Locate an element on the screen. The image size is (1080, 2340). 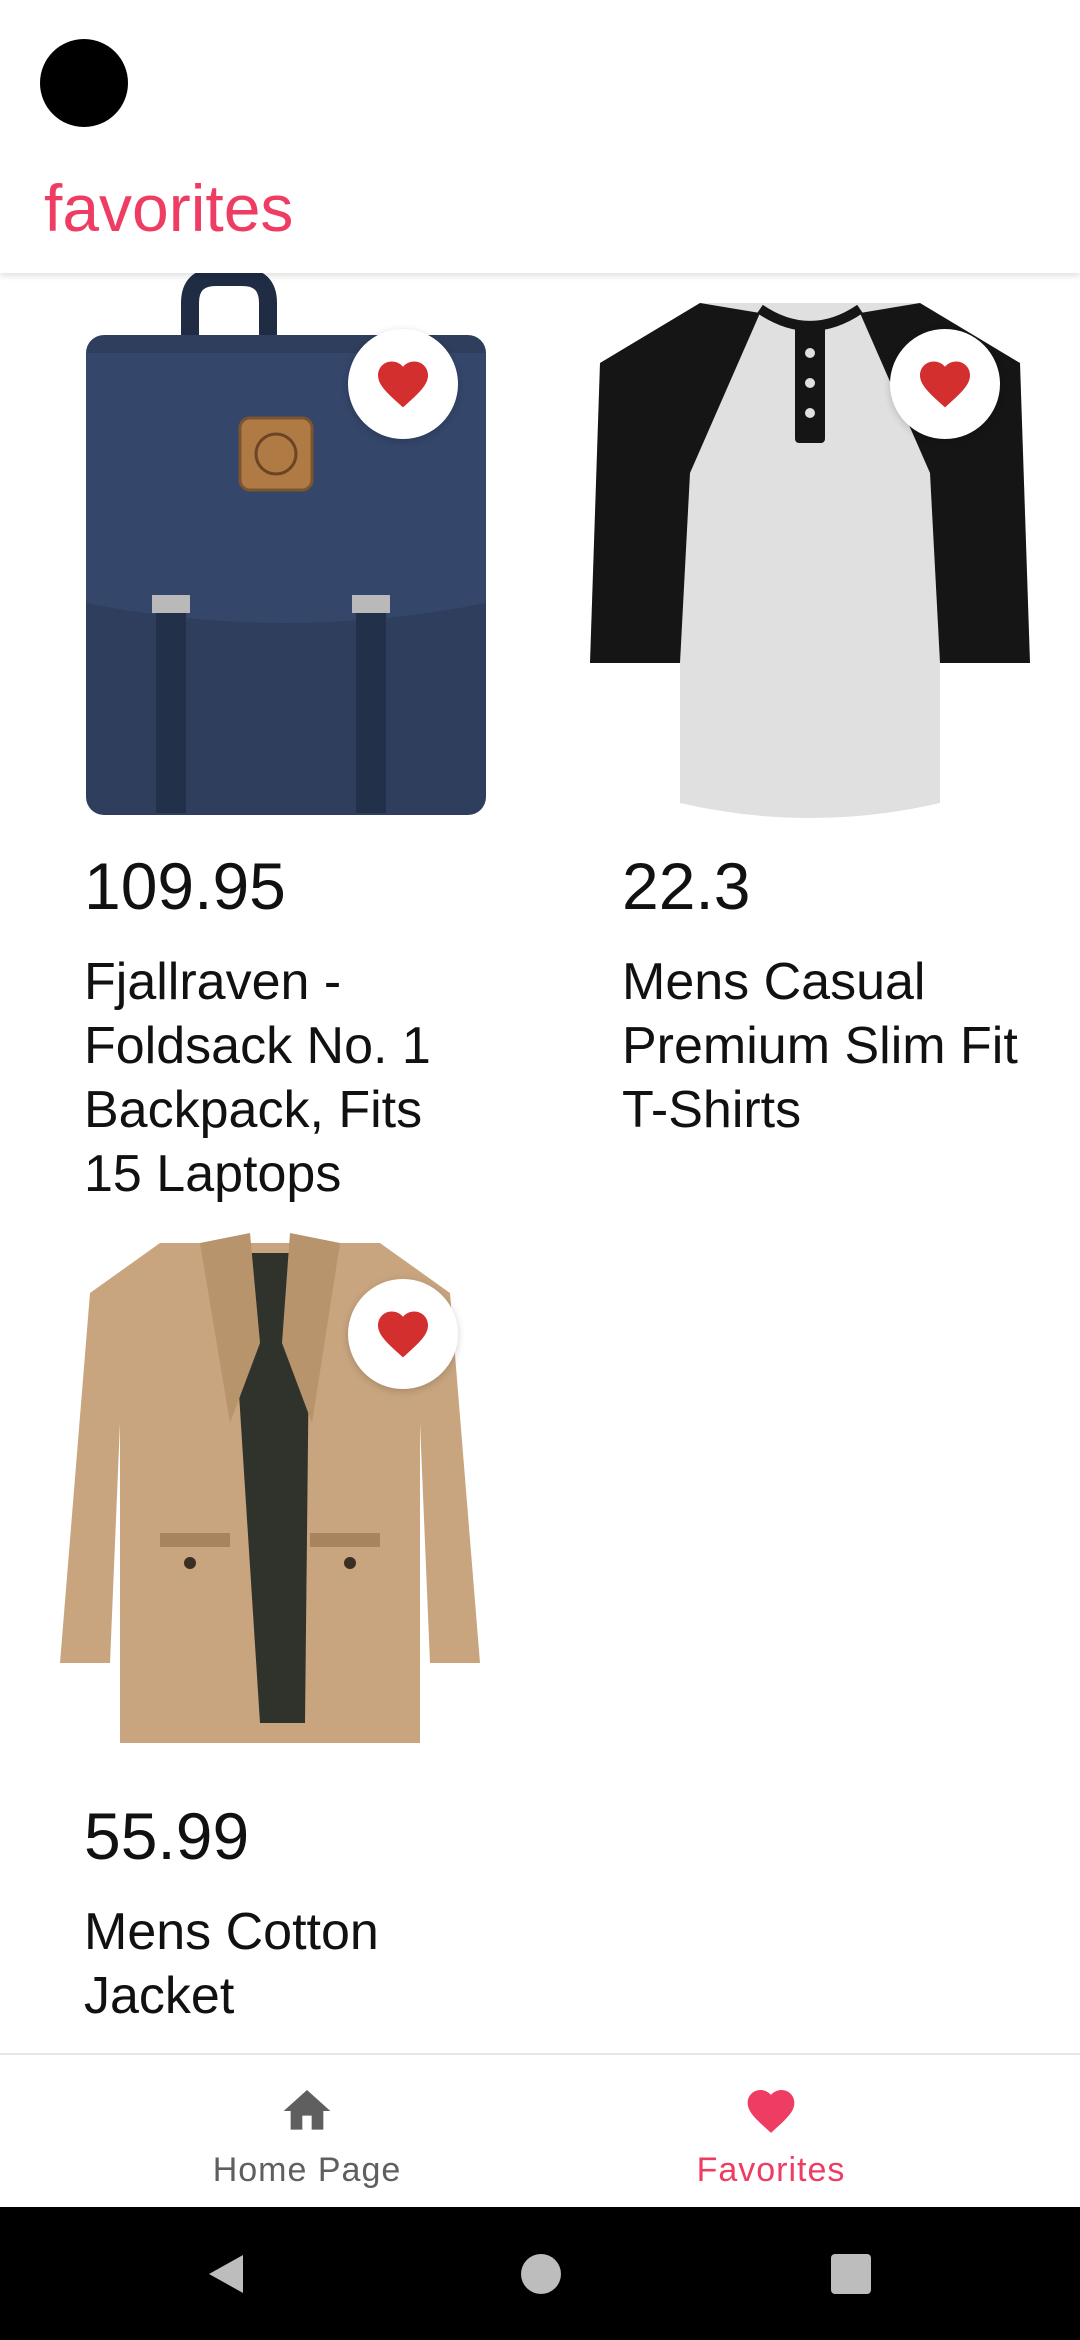
back-icon is located at coordinates (226, 2274).